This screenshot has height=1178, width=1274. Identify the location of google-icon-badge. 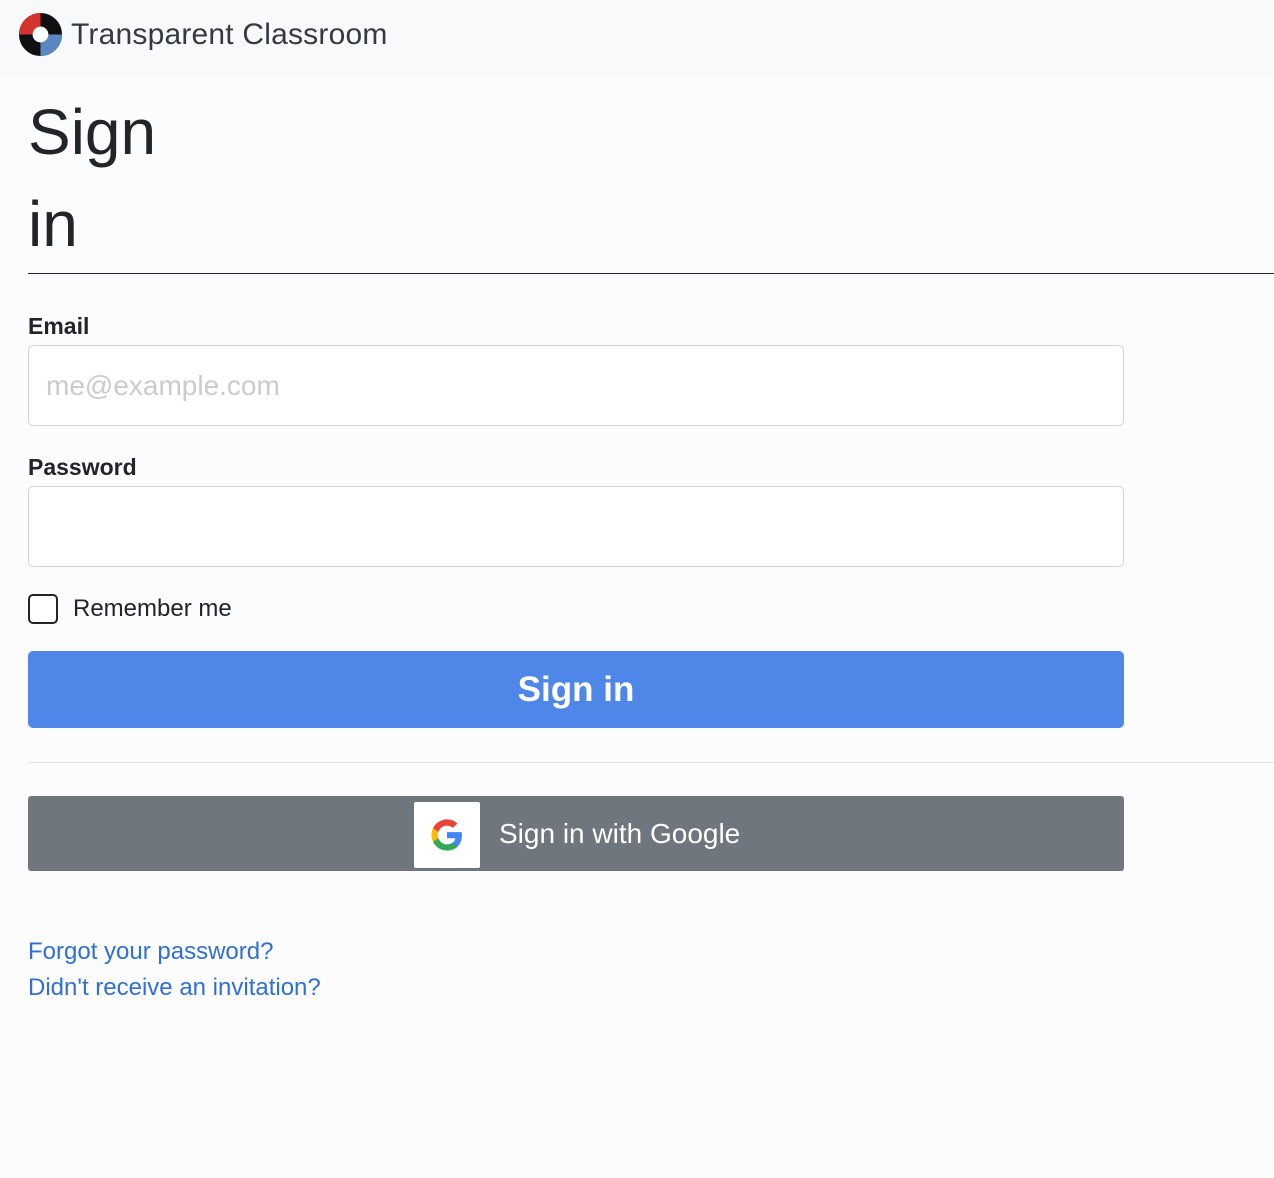
(447, 835).